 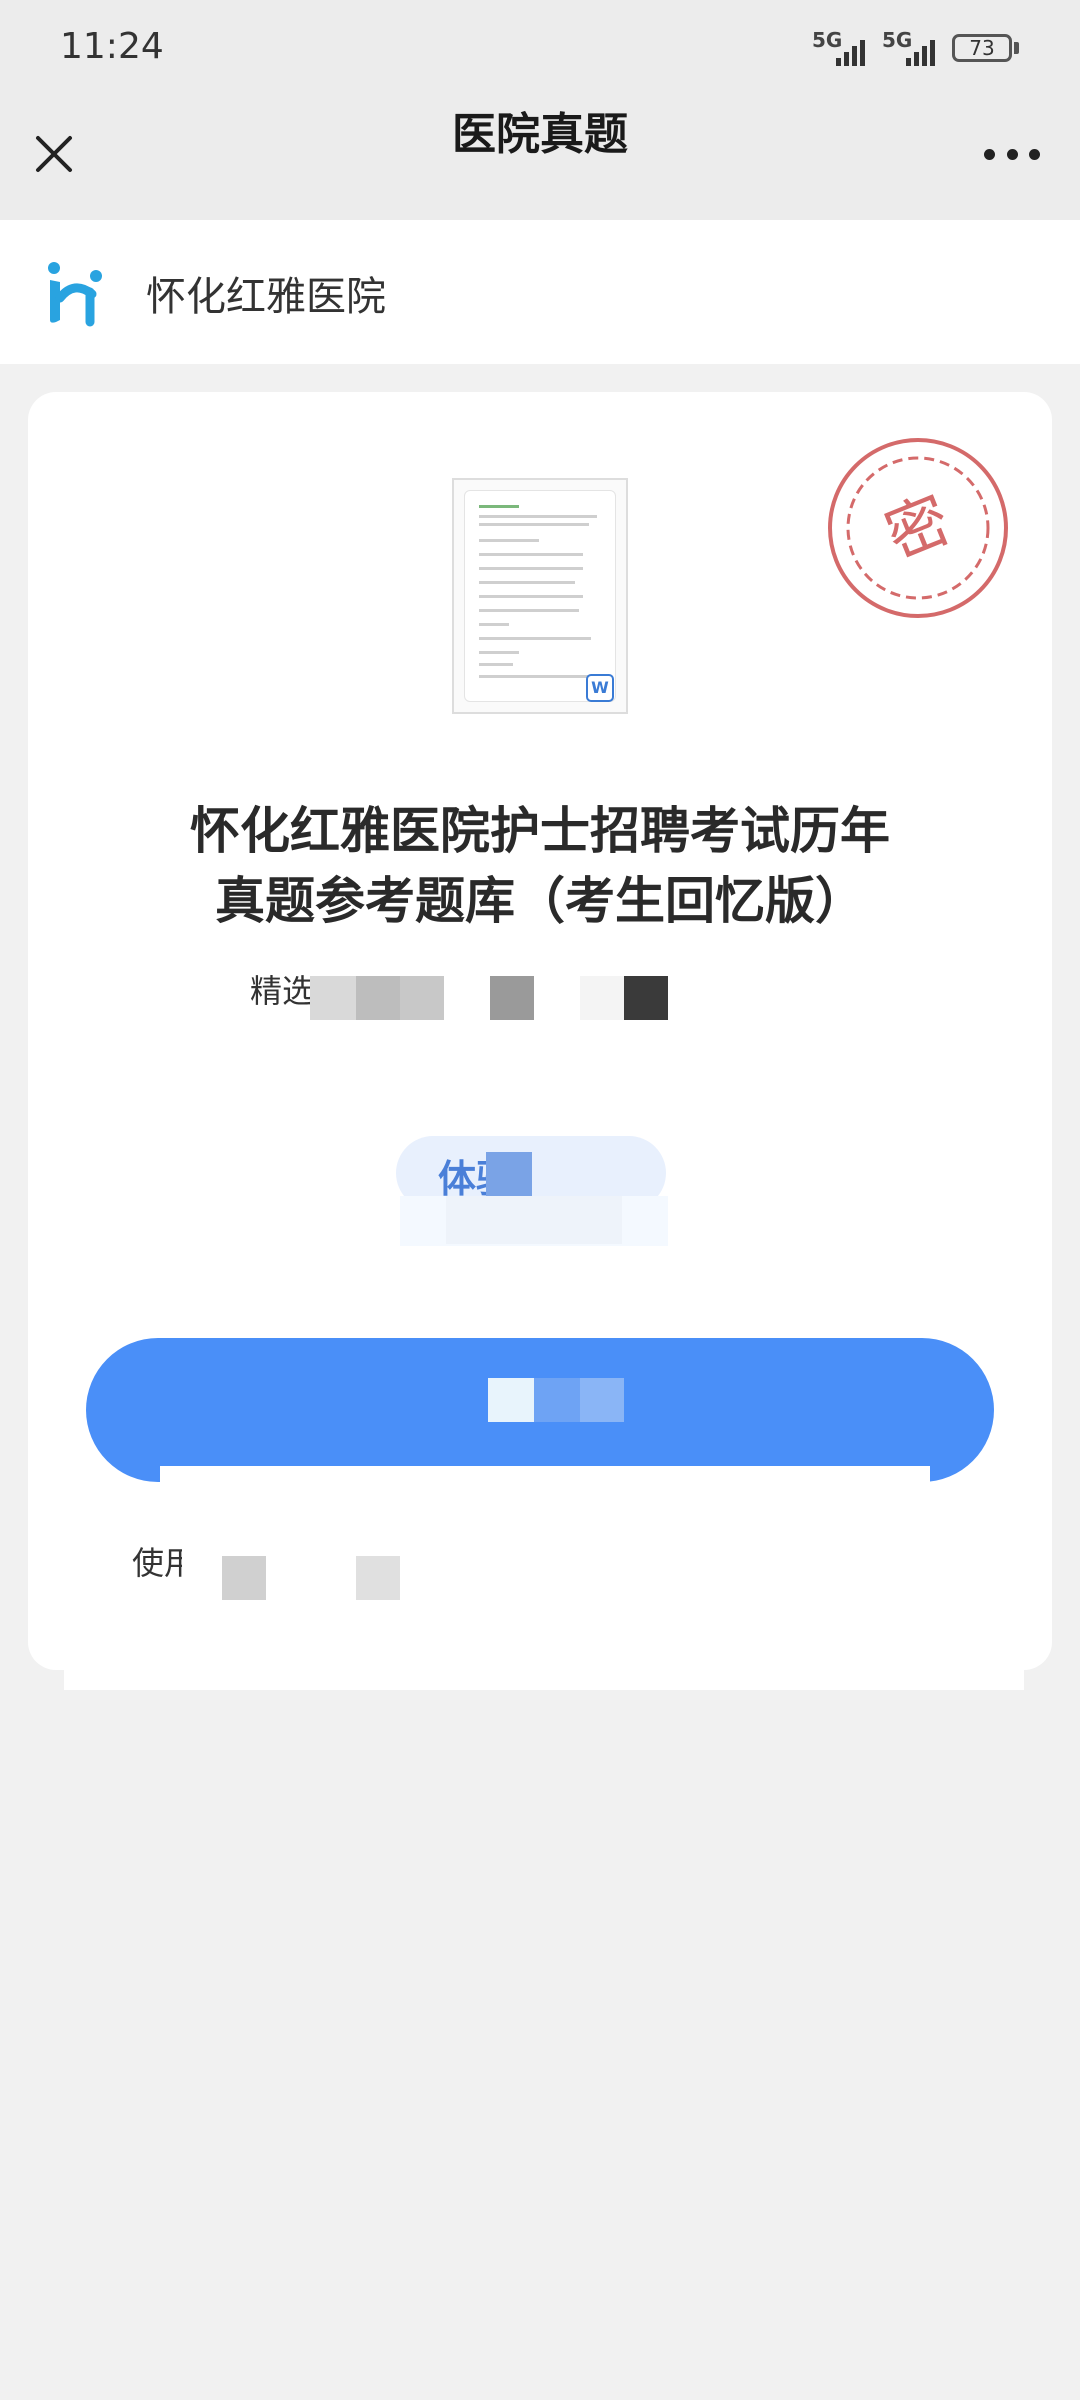 What do you see at coordinates (847, 48) in the screenshot?
I see `signal-icon: 5G` at bounding box center [847, 48].